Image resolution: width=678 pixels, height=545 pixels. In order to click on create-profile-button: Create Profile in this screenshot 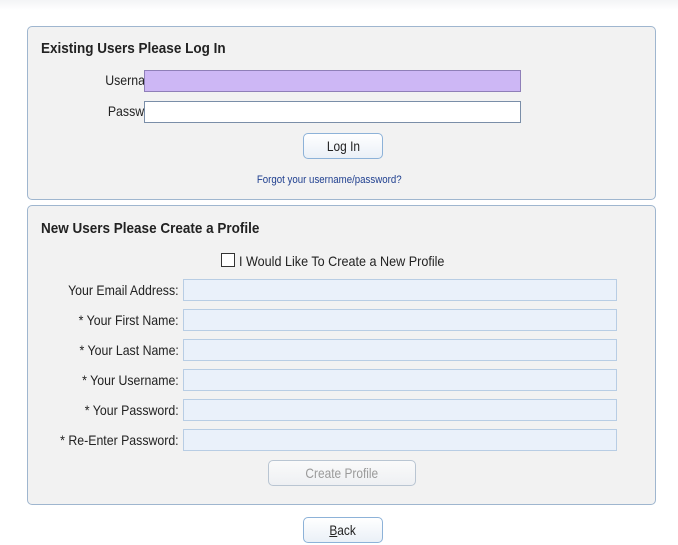, I will do `click(342, 473)`.